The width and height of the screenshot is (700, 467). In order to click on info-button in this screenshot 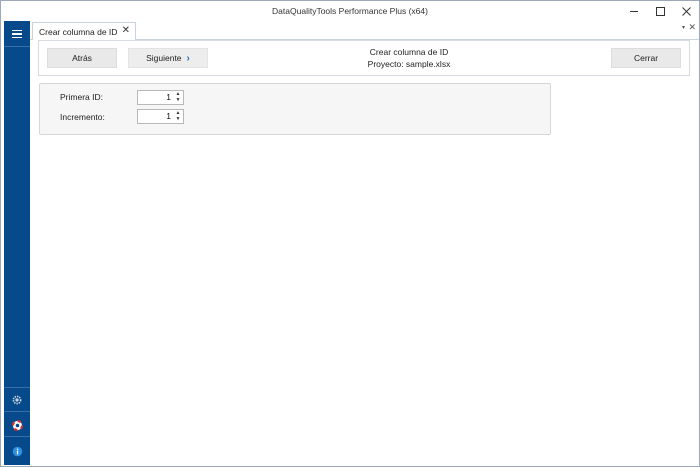, I will do `click(17, 451)`.